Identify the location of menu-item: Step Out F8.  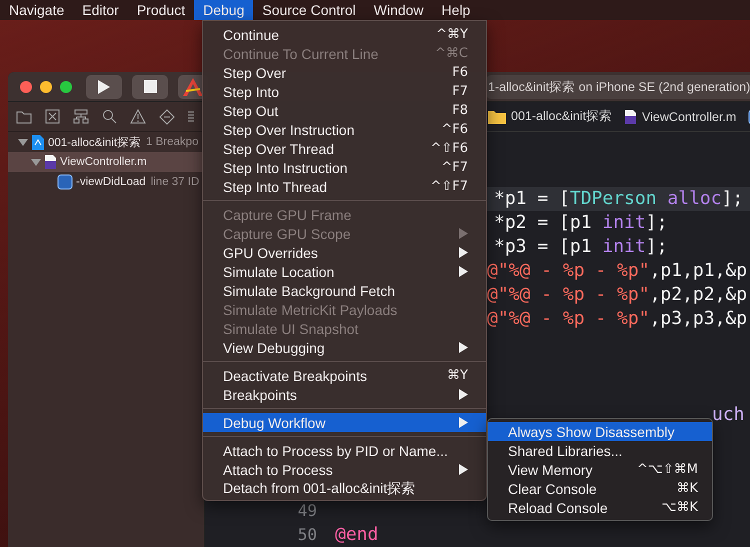
(344, 110).